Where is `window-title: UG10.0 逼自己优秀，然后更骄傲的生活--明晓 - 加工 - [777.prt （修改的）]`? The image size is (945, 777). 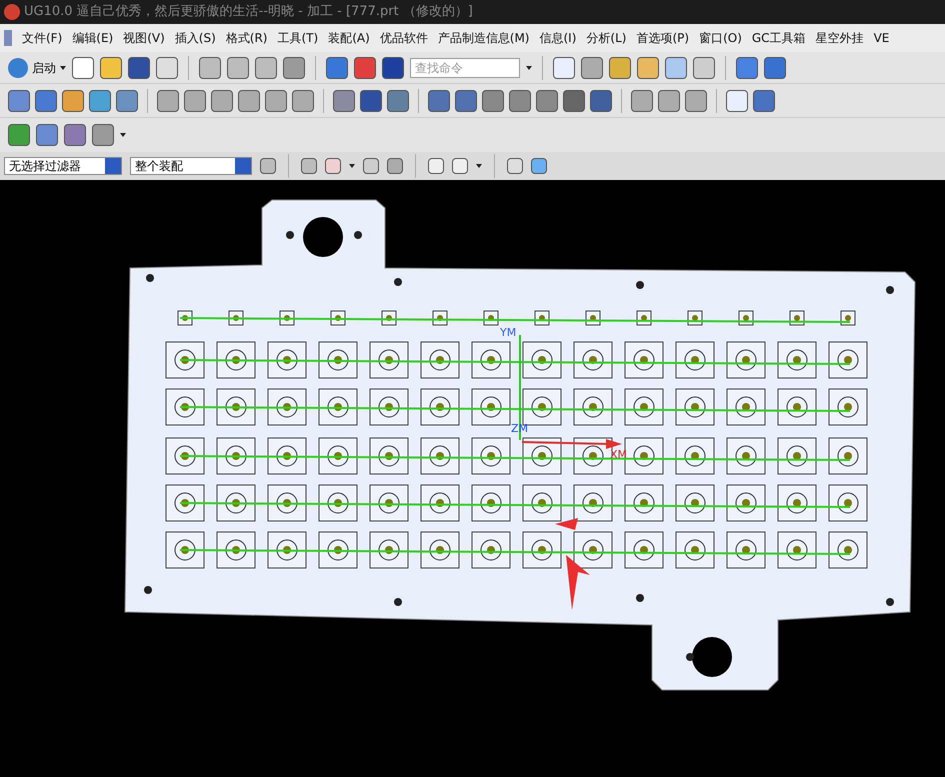 window-title: UG10.0 逼自己优秀，然后更骄傲的生活--明晓 - 加工 - [777.prt （修改的）] is located at coordinates (248, 12).